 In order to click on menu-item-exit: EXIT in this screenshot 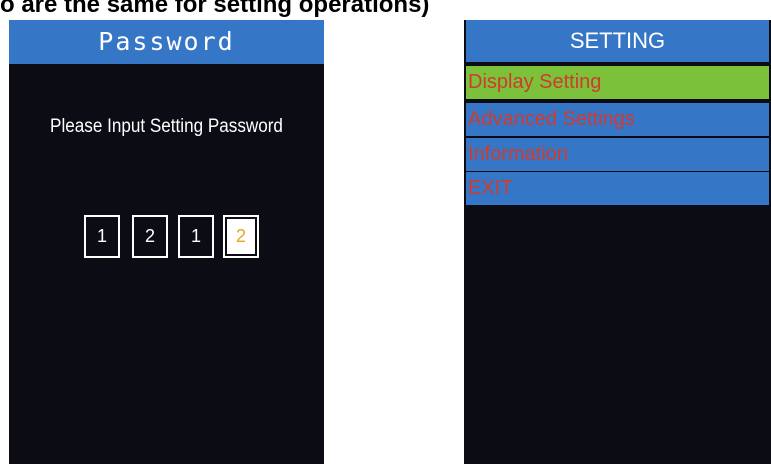, I will do `click(617, 188)`.